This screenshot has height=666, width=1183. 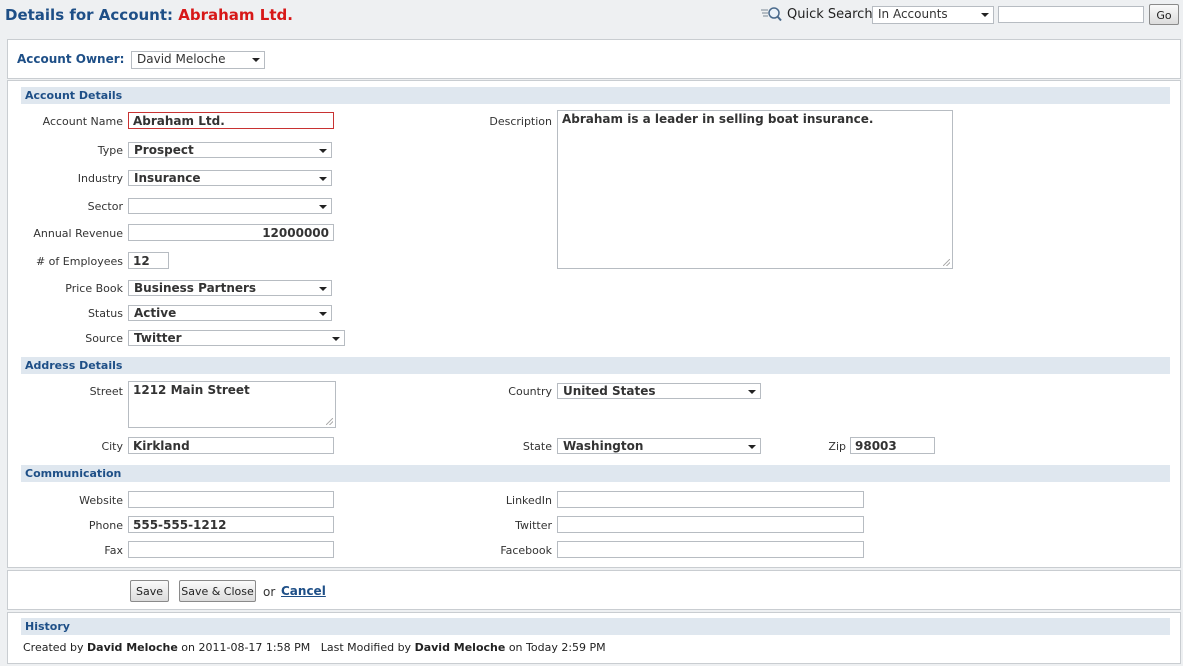 I want to click on annual-revenue-label: Annual Revenue, so click(x=78, y=233).